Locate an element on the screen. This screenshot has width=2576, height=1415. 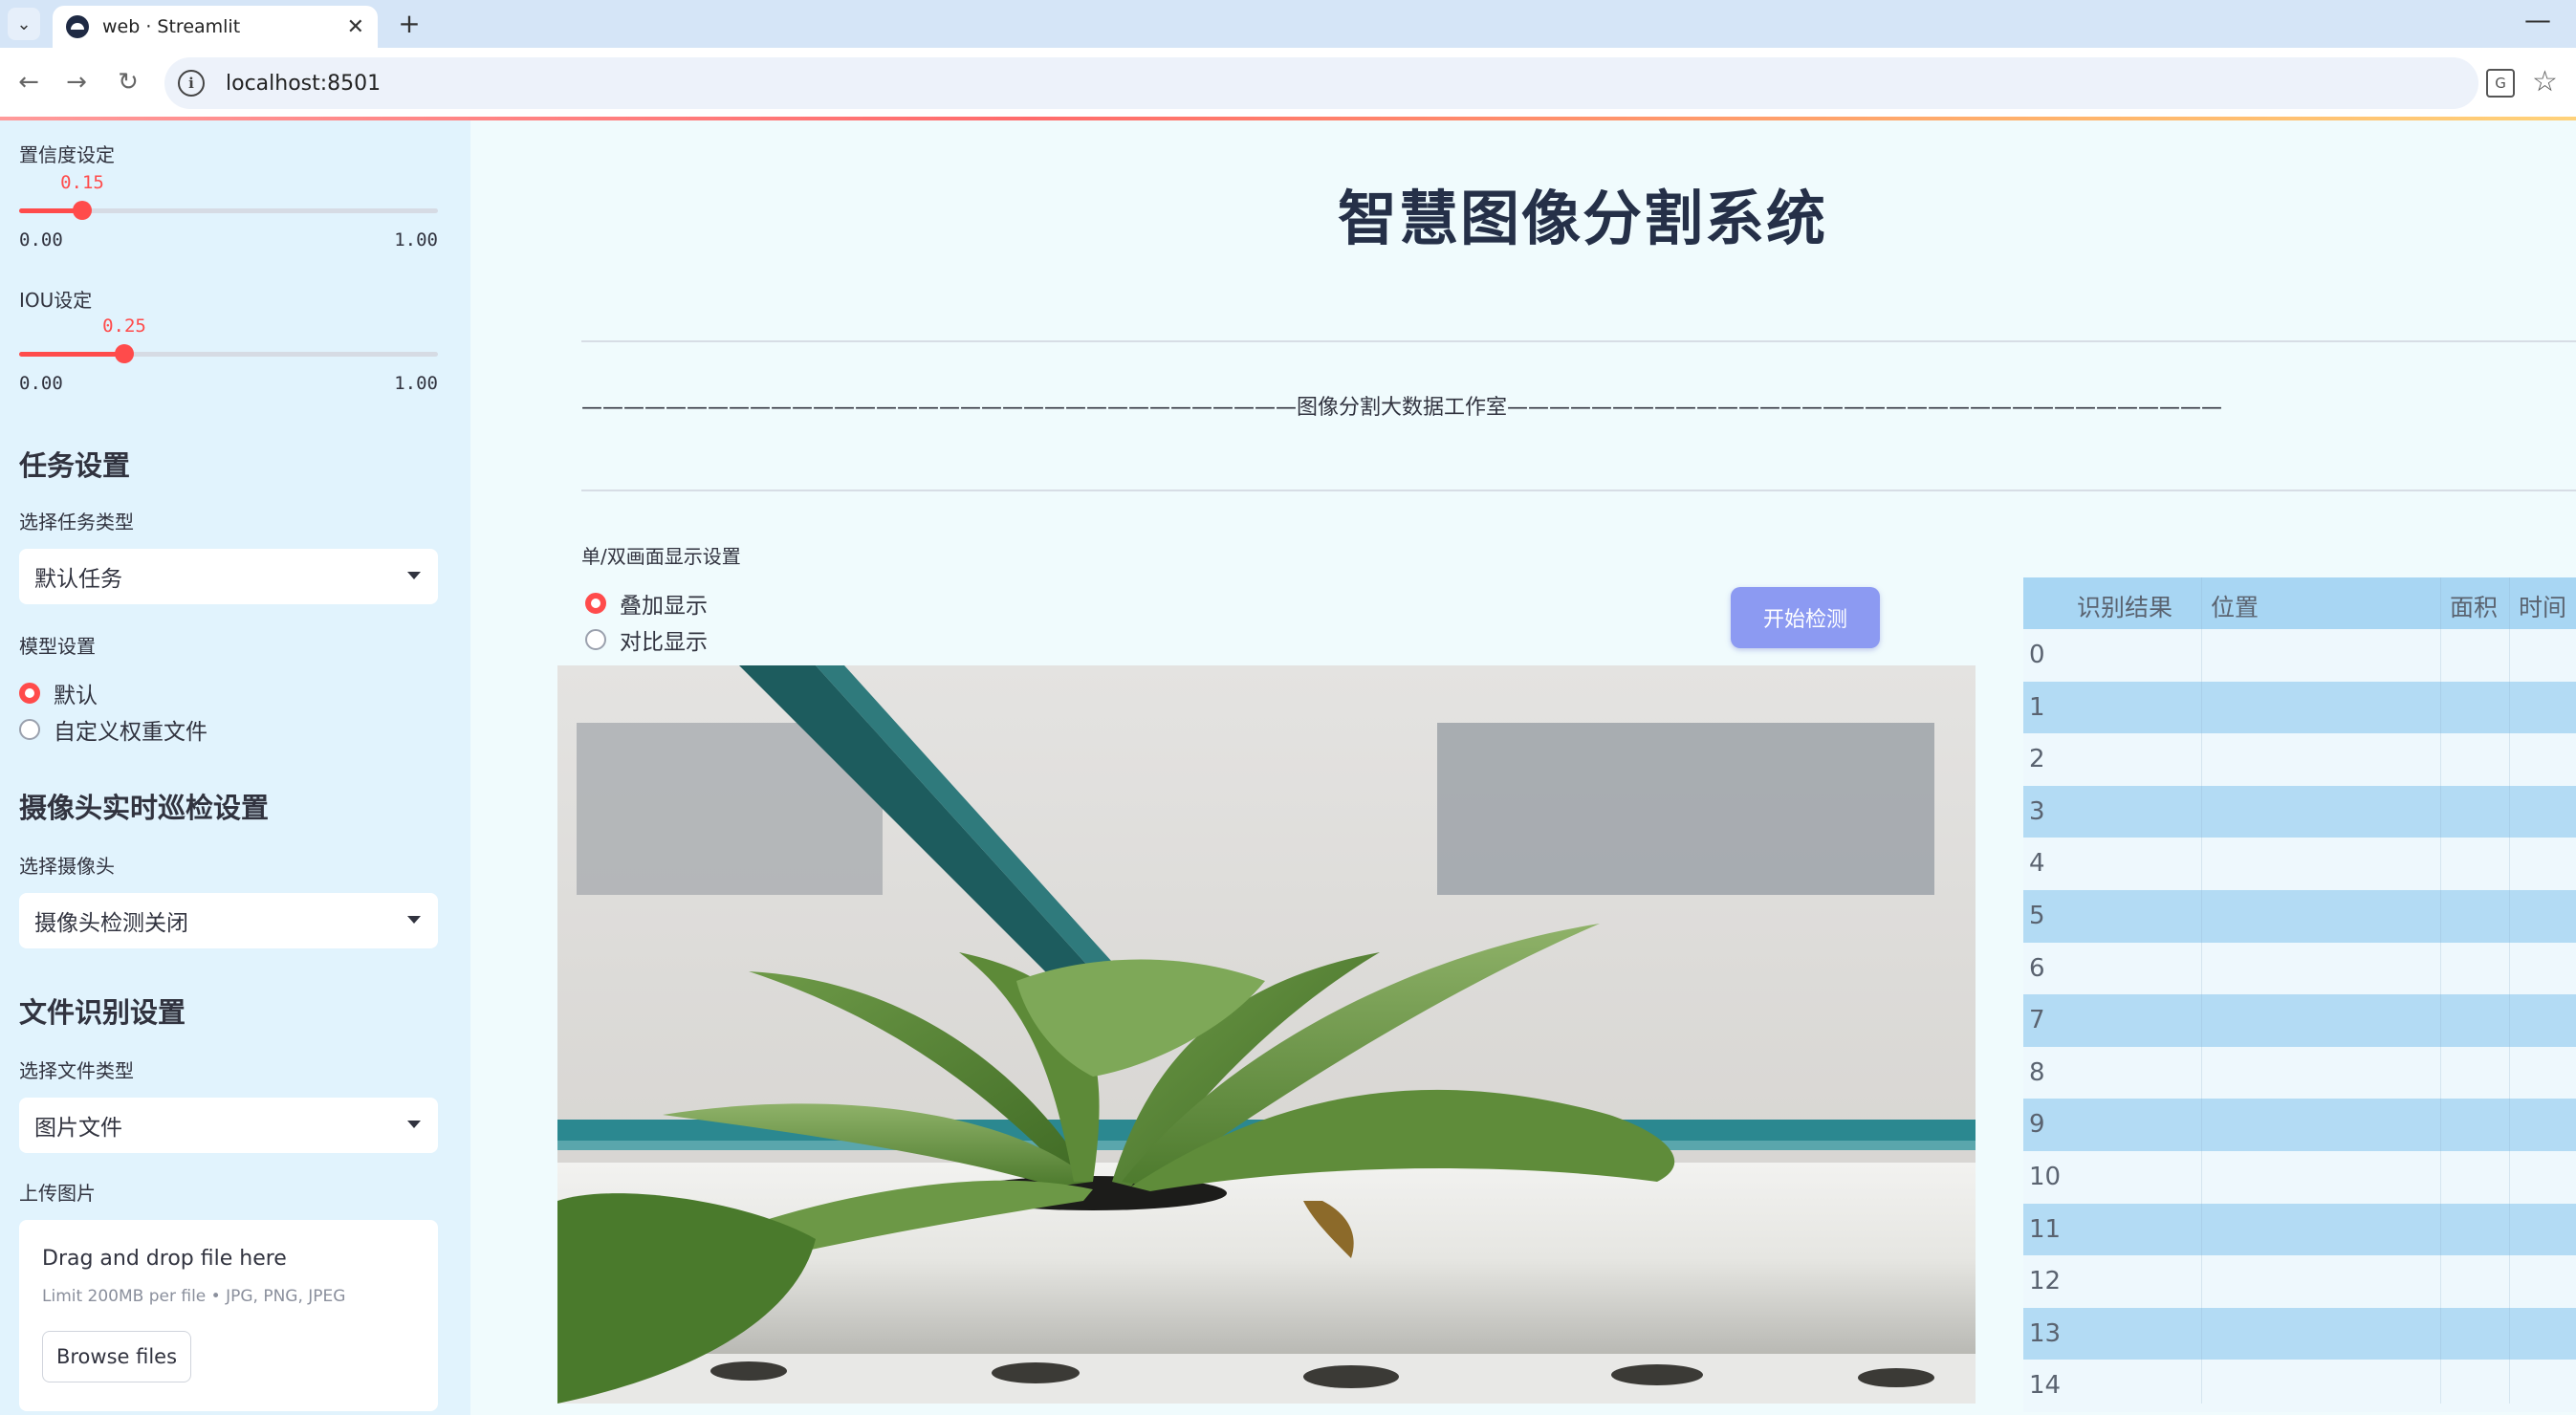
table-row: 6 is located at coordinates (2299, 968).